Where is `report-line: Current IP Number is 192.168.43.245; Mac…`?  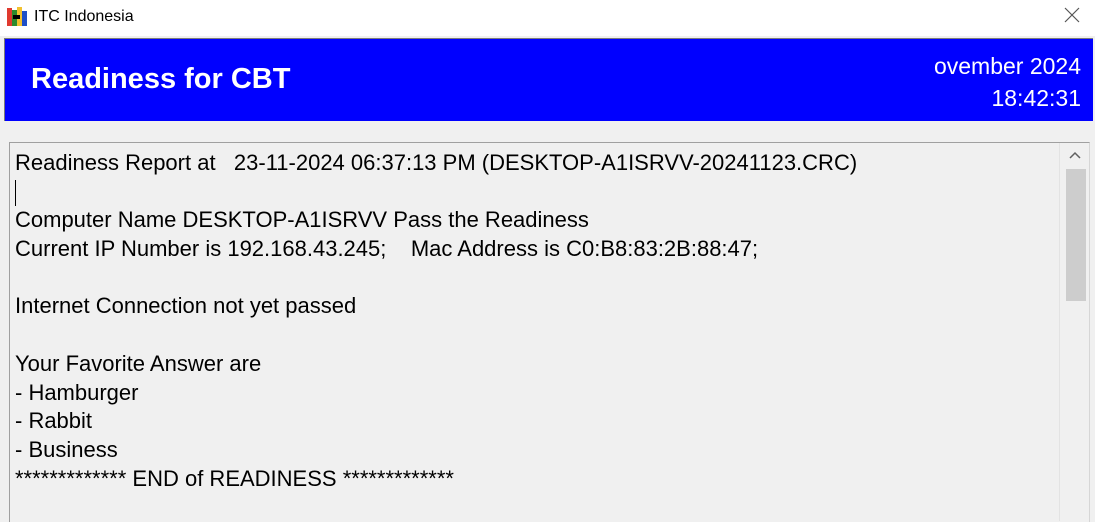
report-line: Current IP Number is 192.168.43.245; Mac… is located at coordinates (387, 249).